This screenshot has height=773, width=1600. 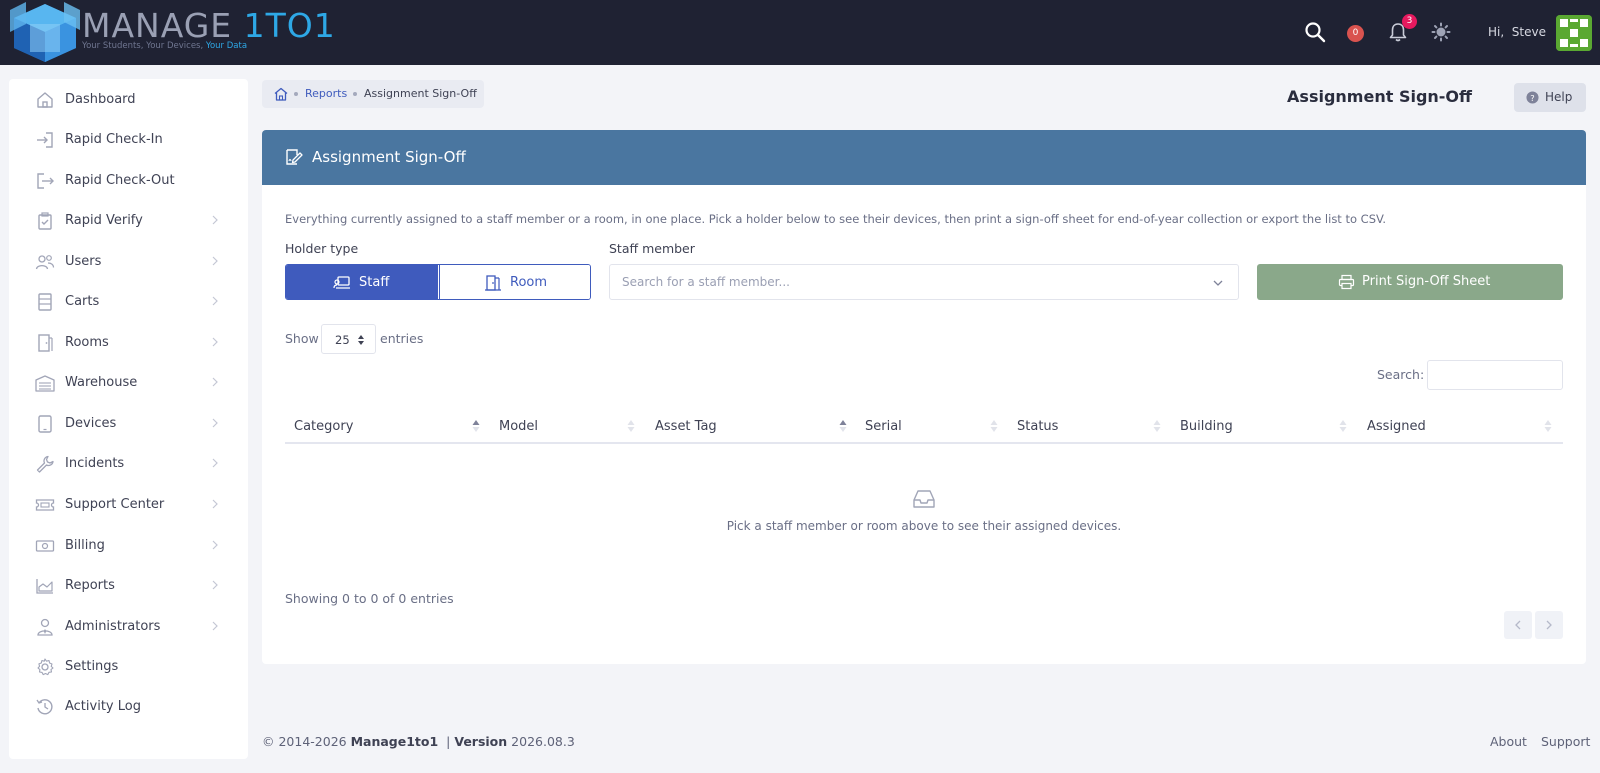 What do you see at coordinates (389, 157) in the screenshot?
I see `card-title: Assignment Sign-Off` at bounding box center [389, 157].